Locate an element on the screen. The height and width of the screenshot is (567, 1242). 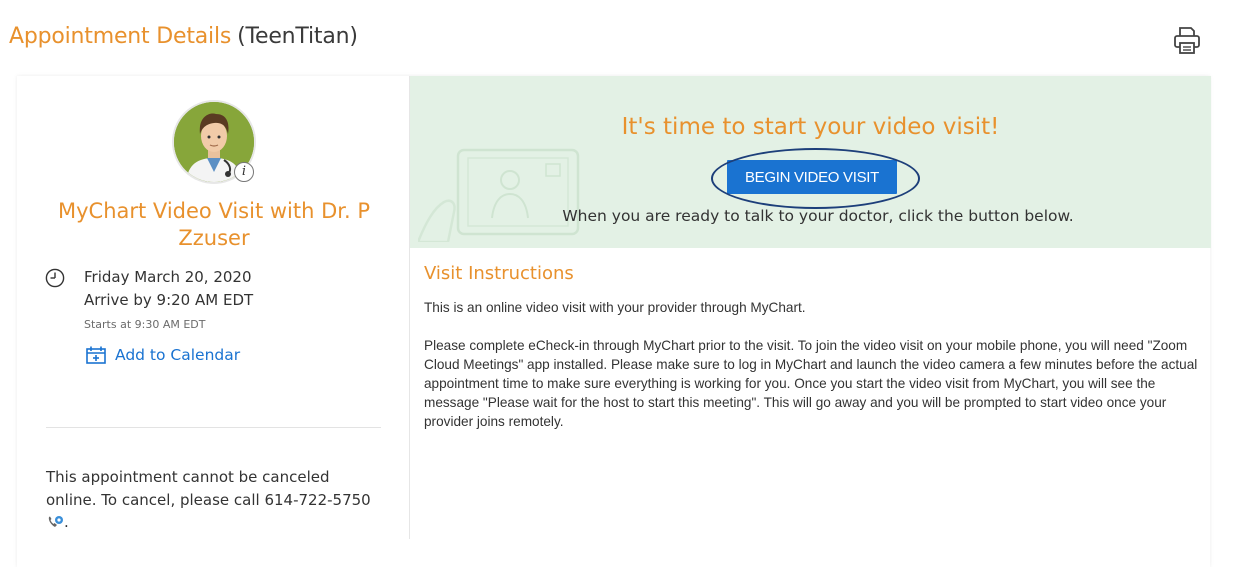
clock-icon is located at coordinates (55, 278).